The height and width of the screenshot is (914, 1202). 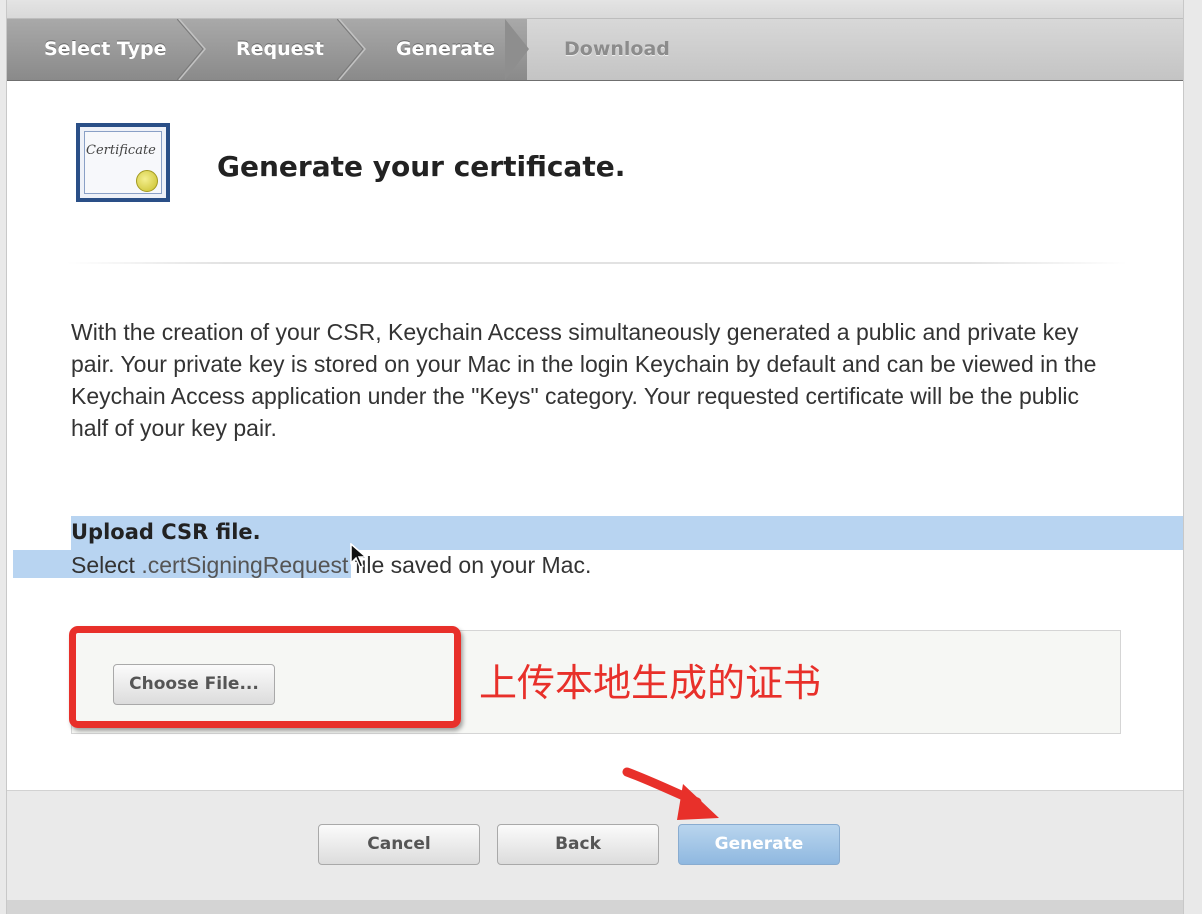 I want to click on progress-steps: Select Type Request Generate Download, so click(x=595, y=50).